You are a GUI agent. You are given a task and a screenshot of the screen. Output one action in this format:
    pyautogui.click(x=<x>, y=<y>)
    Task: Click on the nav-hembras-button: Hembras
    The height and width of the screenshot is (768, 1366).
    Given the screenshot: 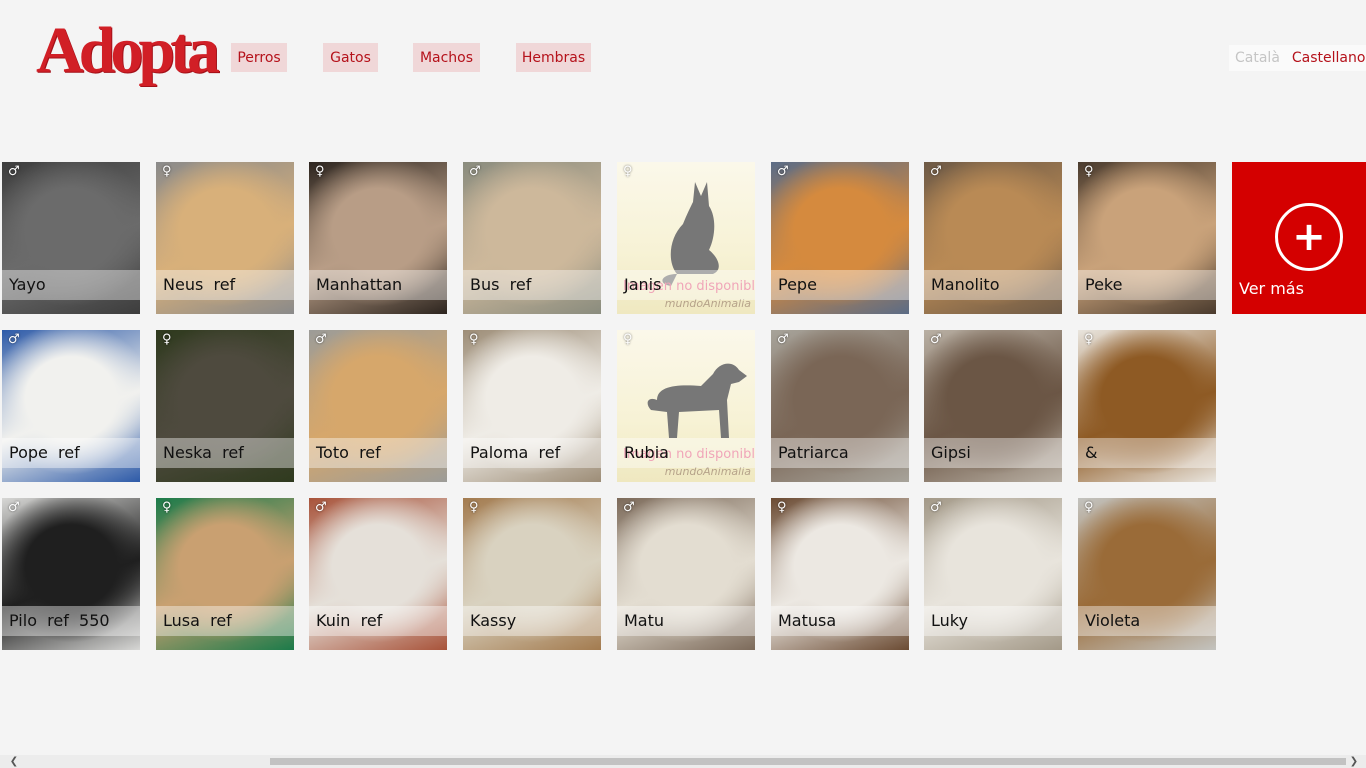 What is the action you would take?
    pyautogui.click(x=553, y=57)
    